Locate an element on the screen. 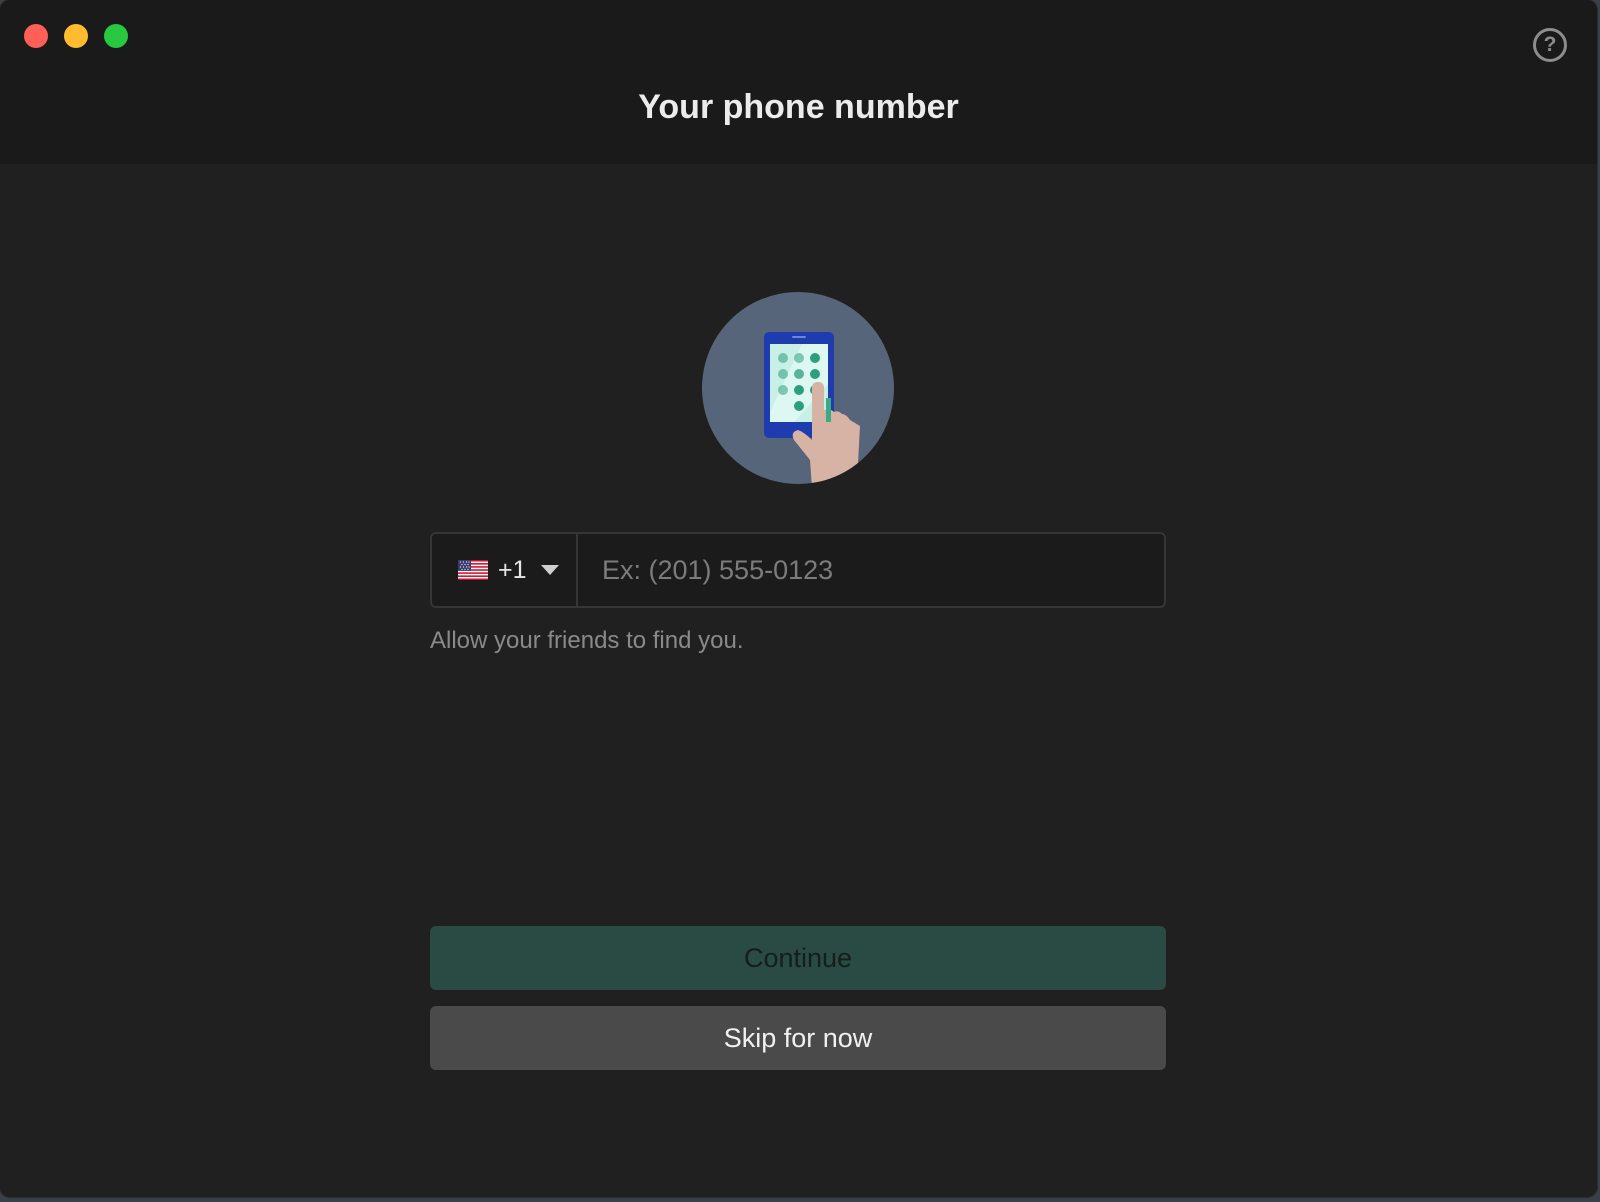 The width and height of the screenshot is (1600, 1202). close-window-button is located at coordinates (36, 36).